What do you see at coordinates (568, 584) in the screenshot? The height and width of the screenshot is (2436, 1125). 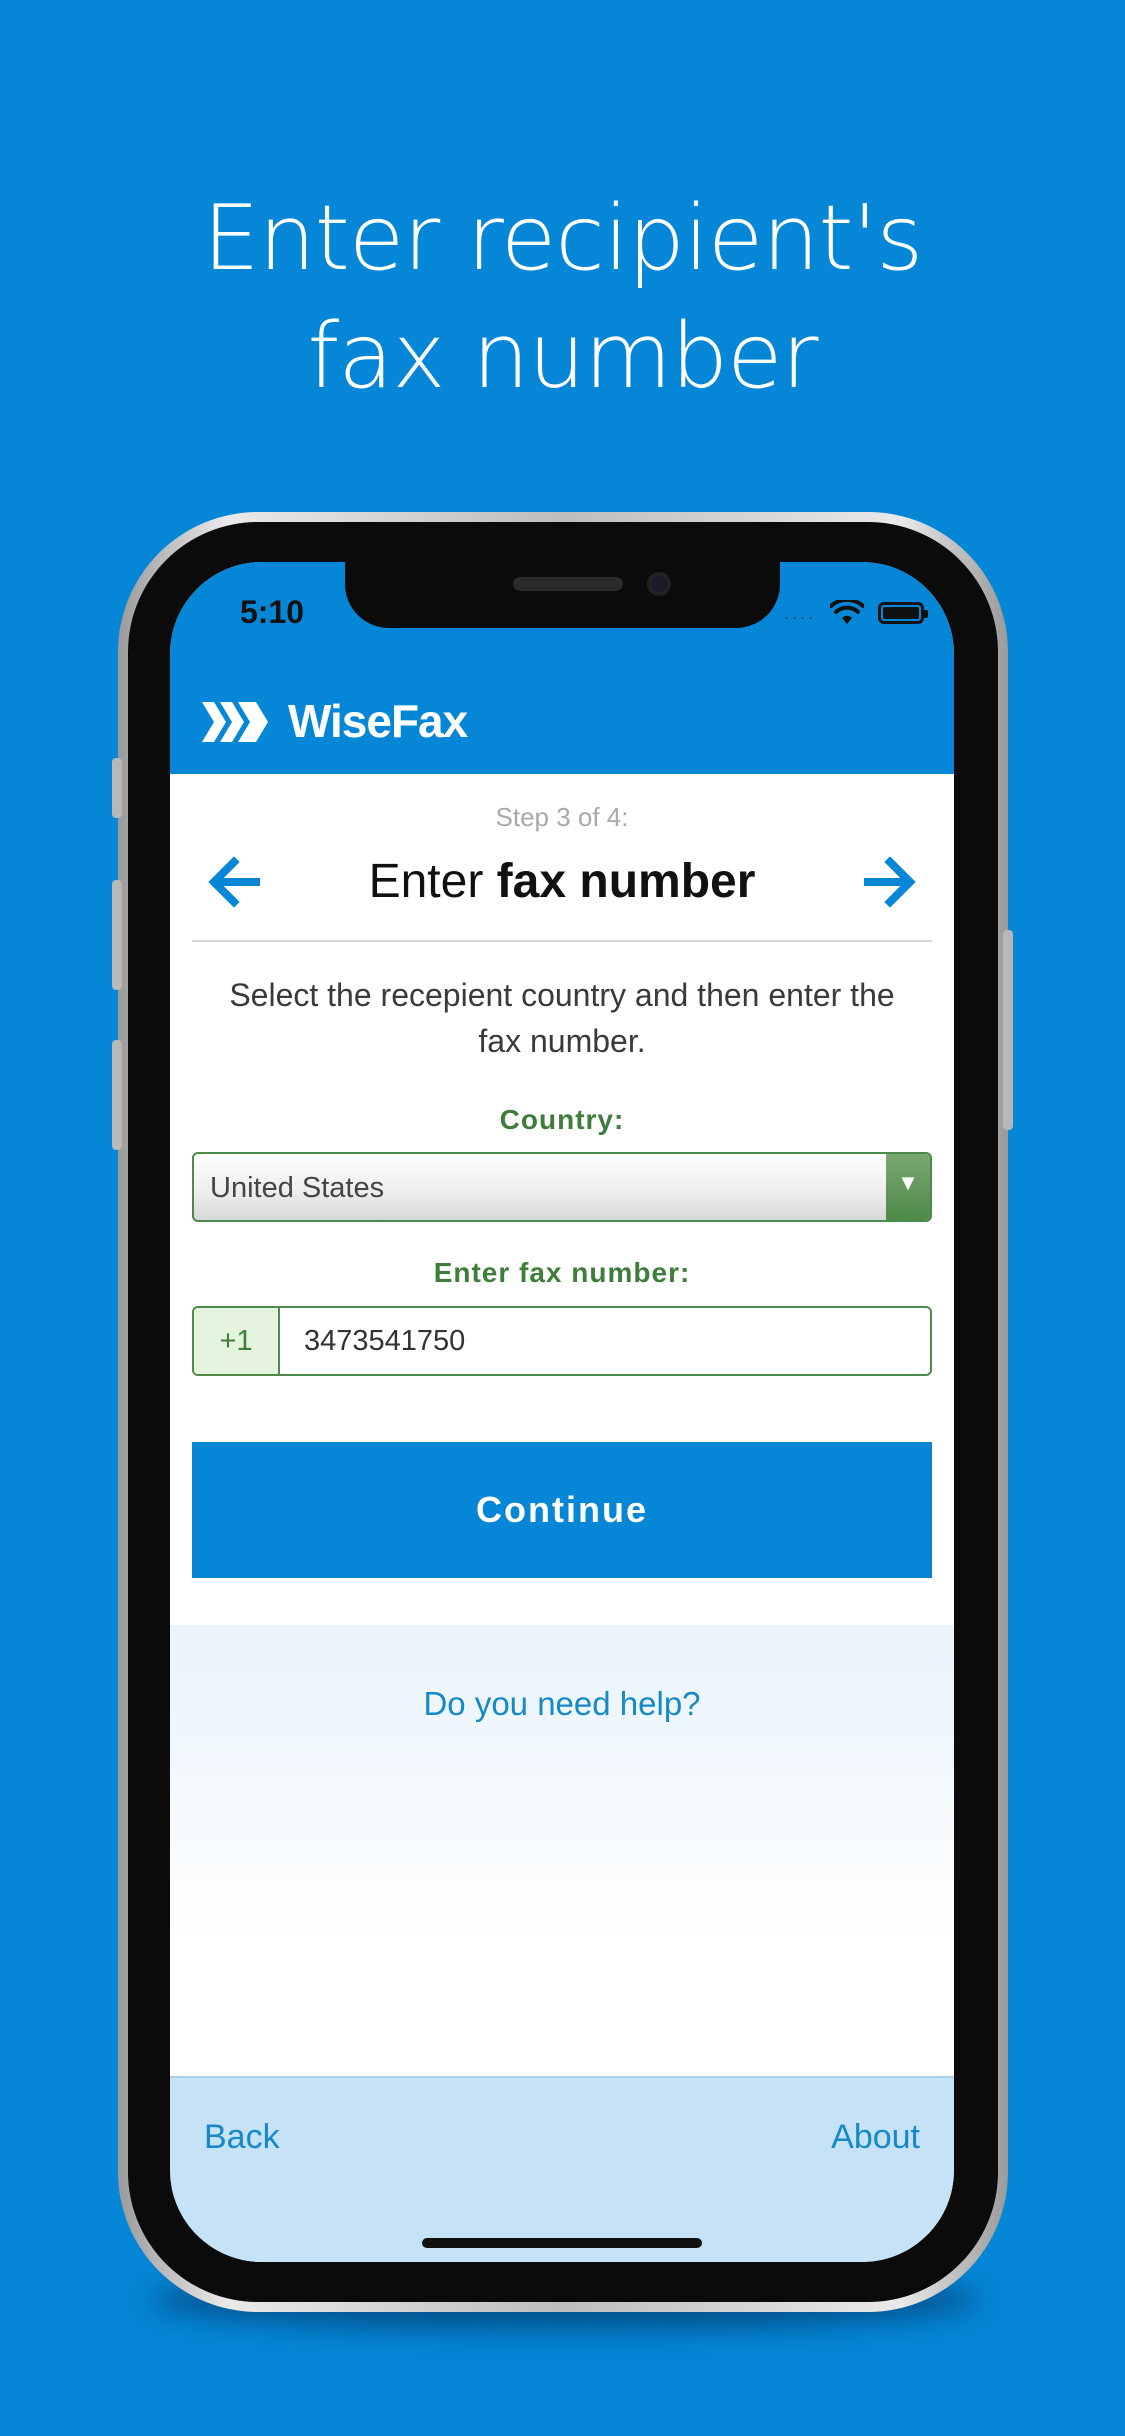 I see `phone-speaker` at bounding box center [568, 584].